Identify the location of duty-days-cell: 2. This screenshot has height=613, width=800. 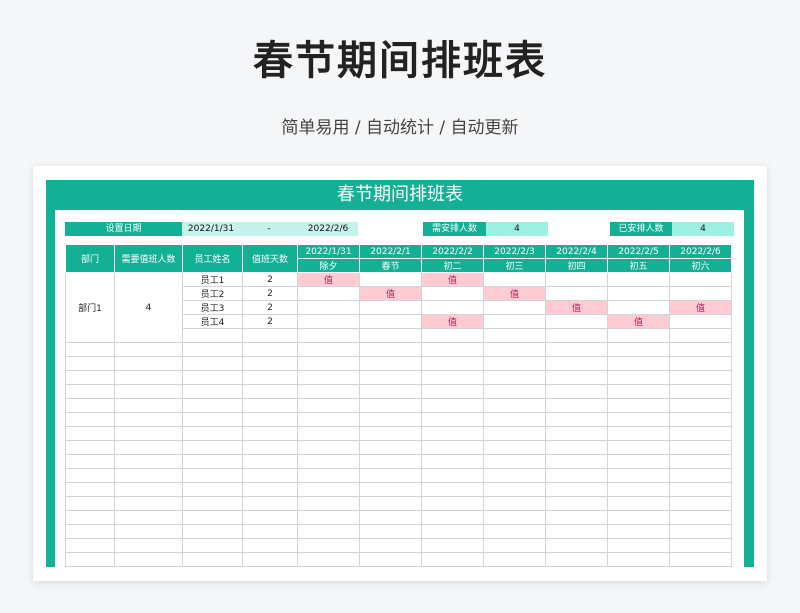
(270, 279).